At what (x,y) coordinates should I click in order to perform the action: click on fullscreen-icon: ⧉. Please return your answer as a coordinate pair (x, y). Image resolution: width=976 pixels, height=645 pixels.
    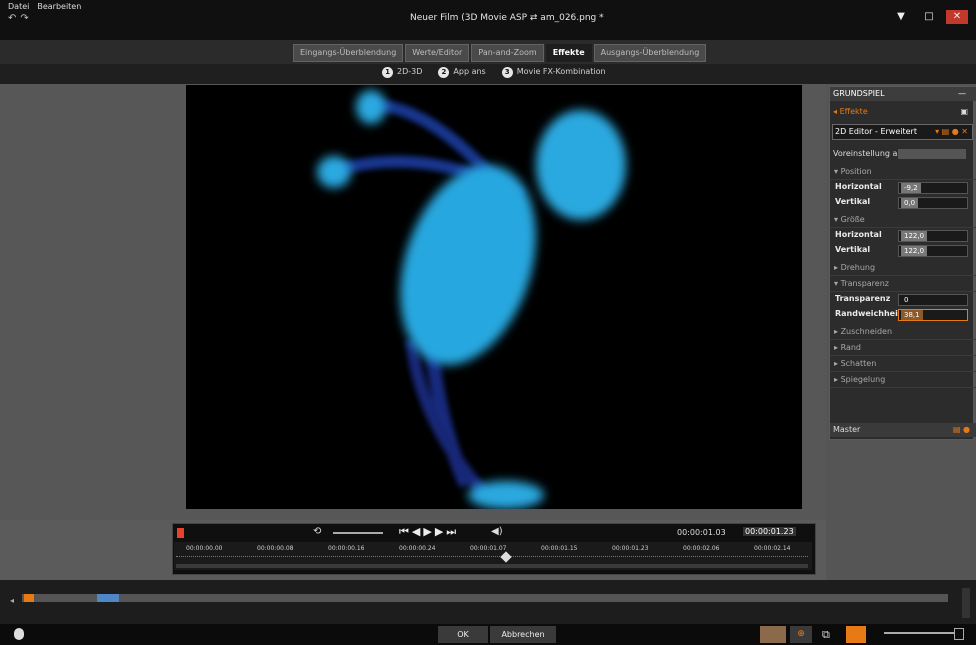
    Looking at the image, I should click on (826, 635).